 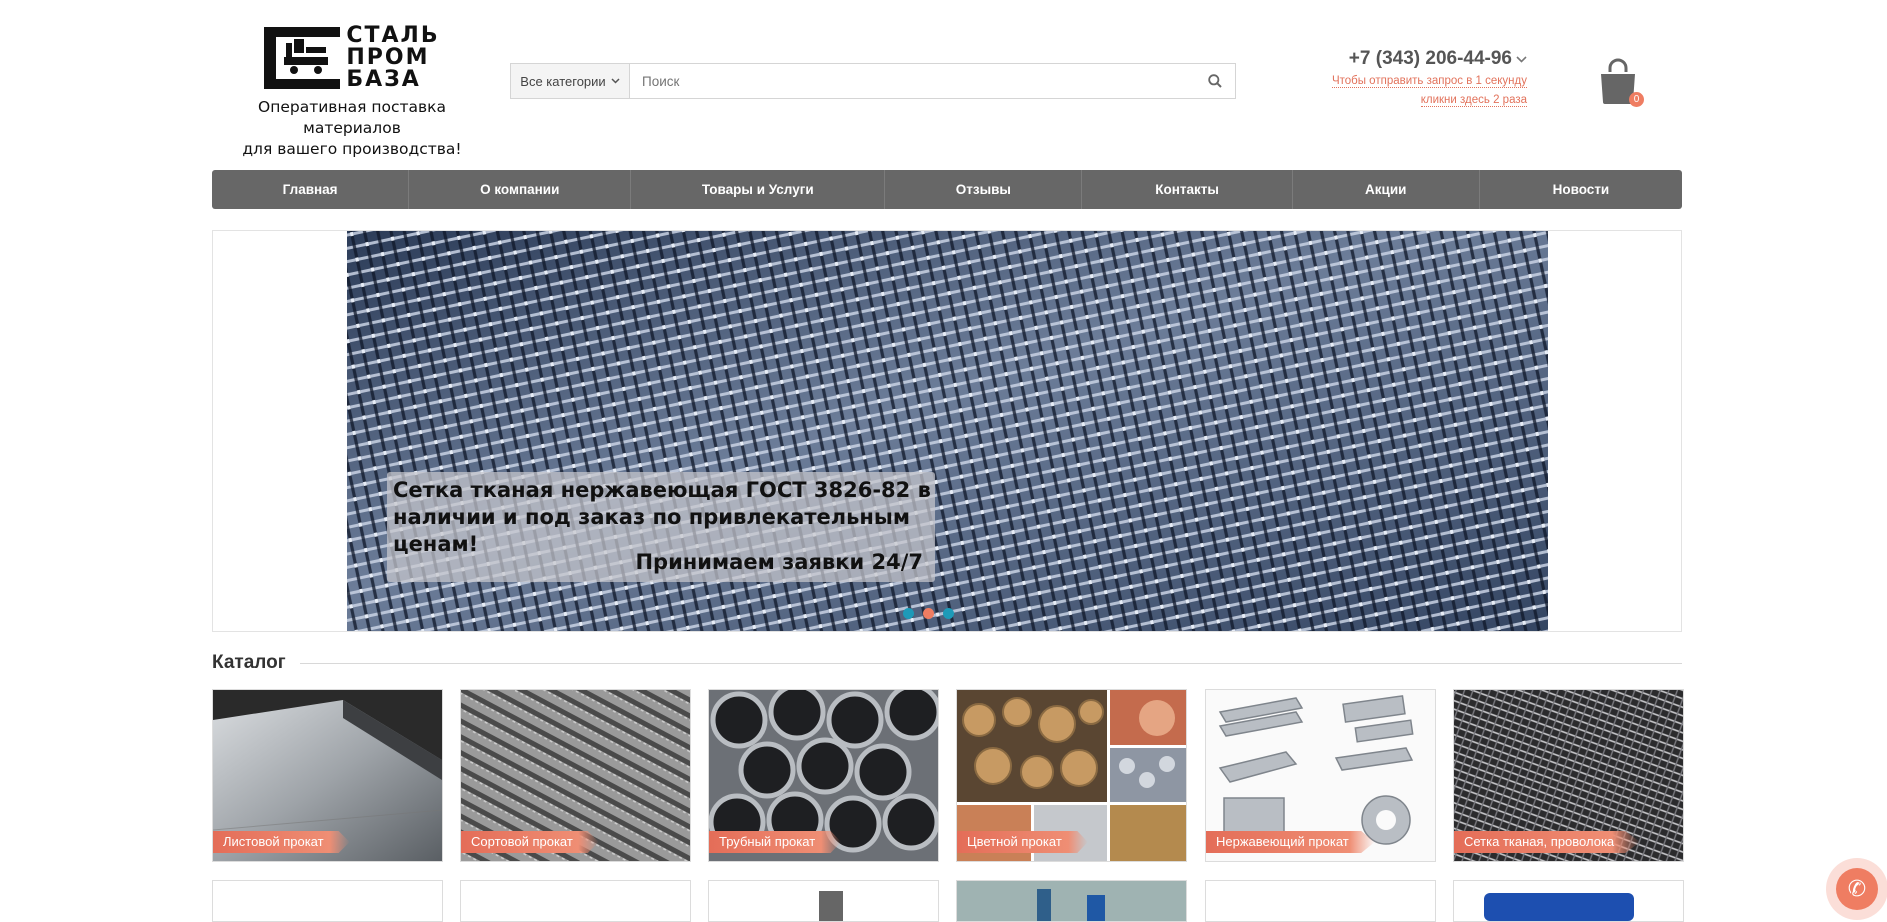 I want to click on search-button, so click(x=1215, y=81).